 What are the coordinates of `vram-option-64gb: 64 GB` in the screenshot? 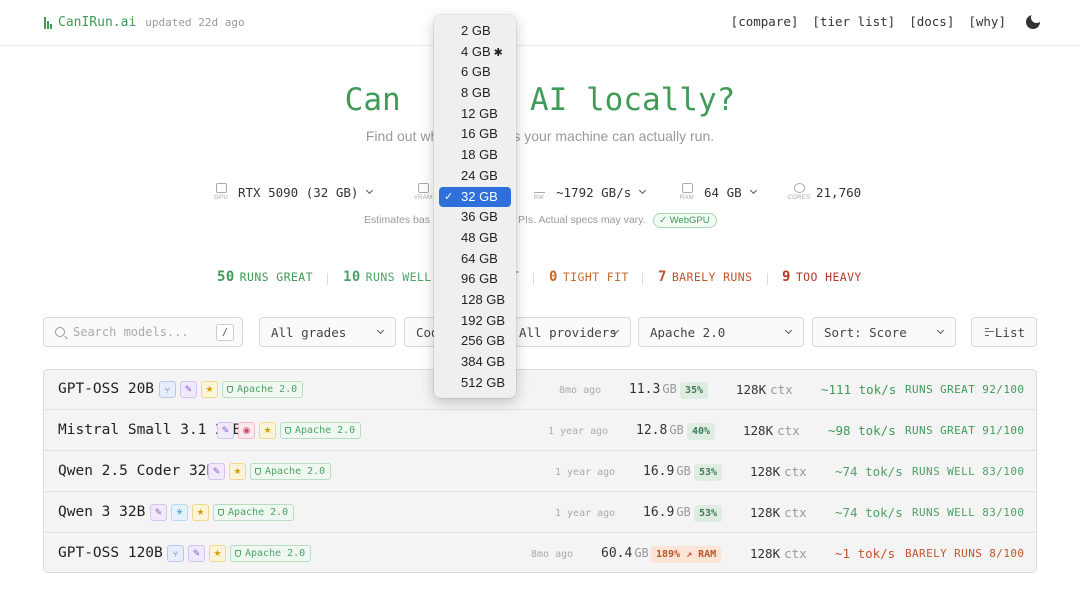 It's located at (475, 259).